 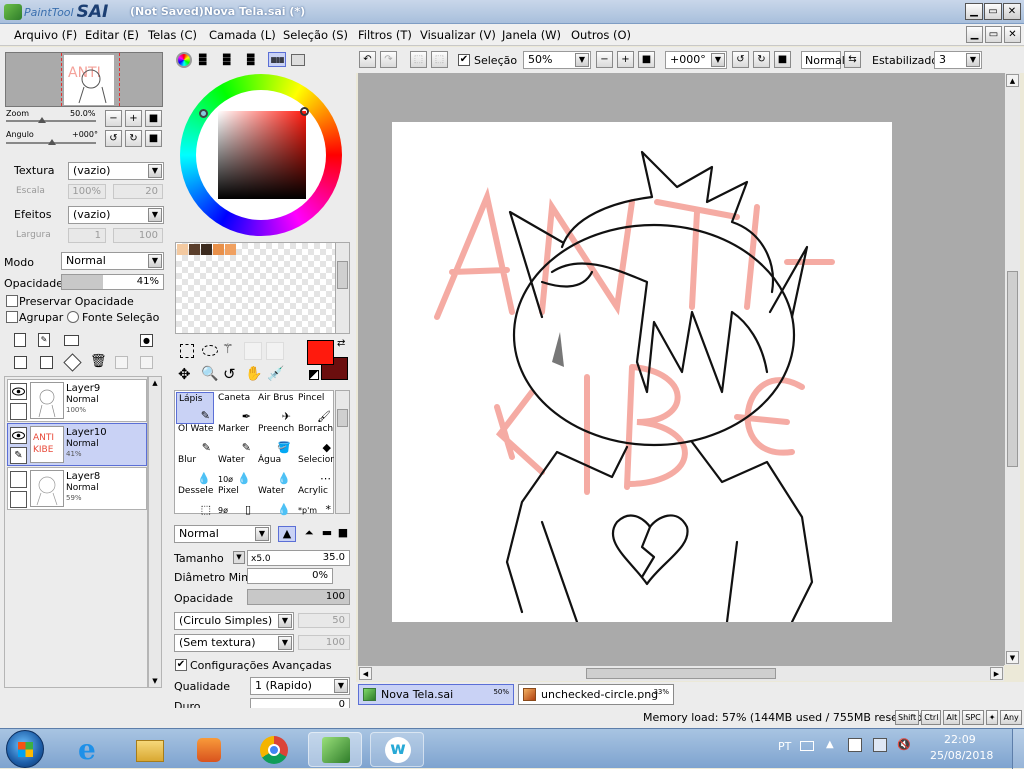 I want to click on swap-colors-icon: ⇄, so click(x=341, y=343).